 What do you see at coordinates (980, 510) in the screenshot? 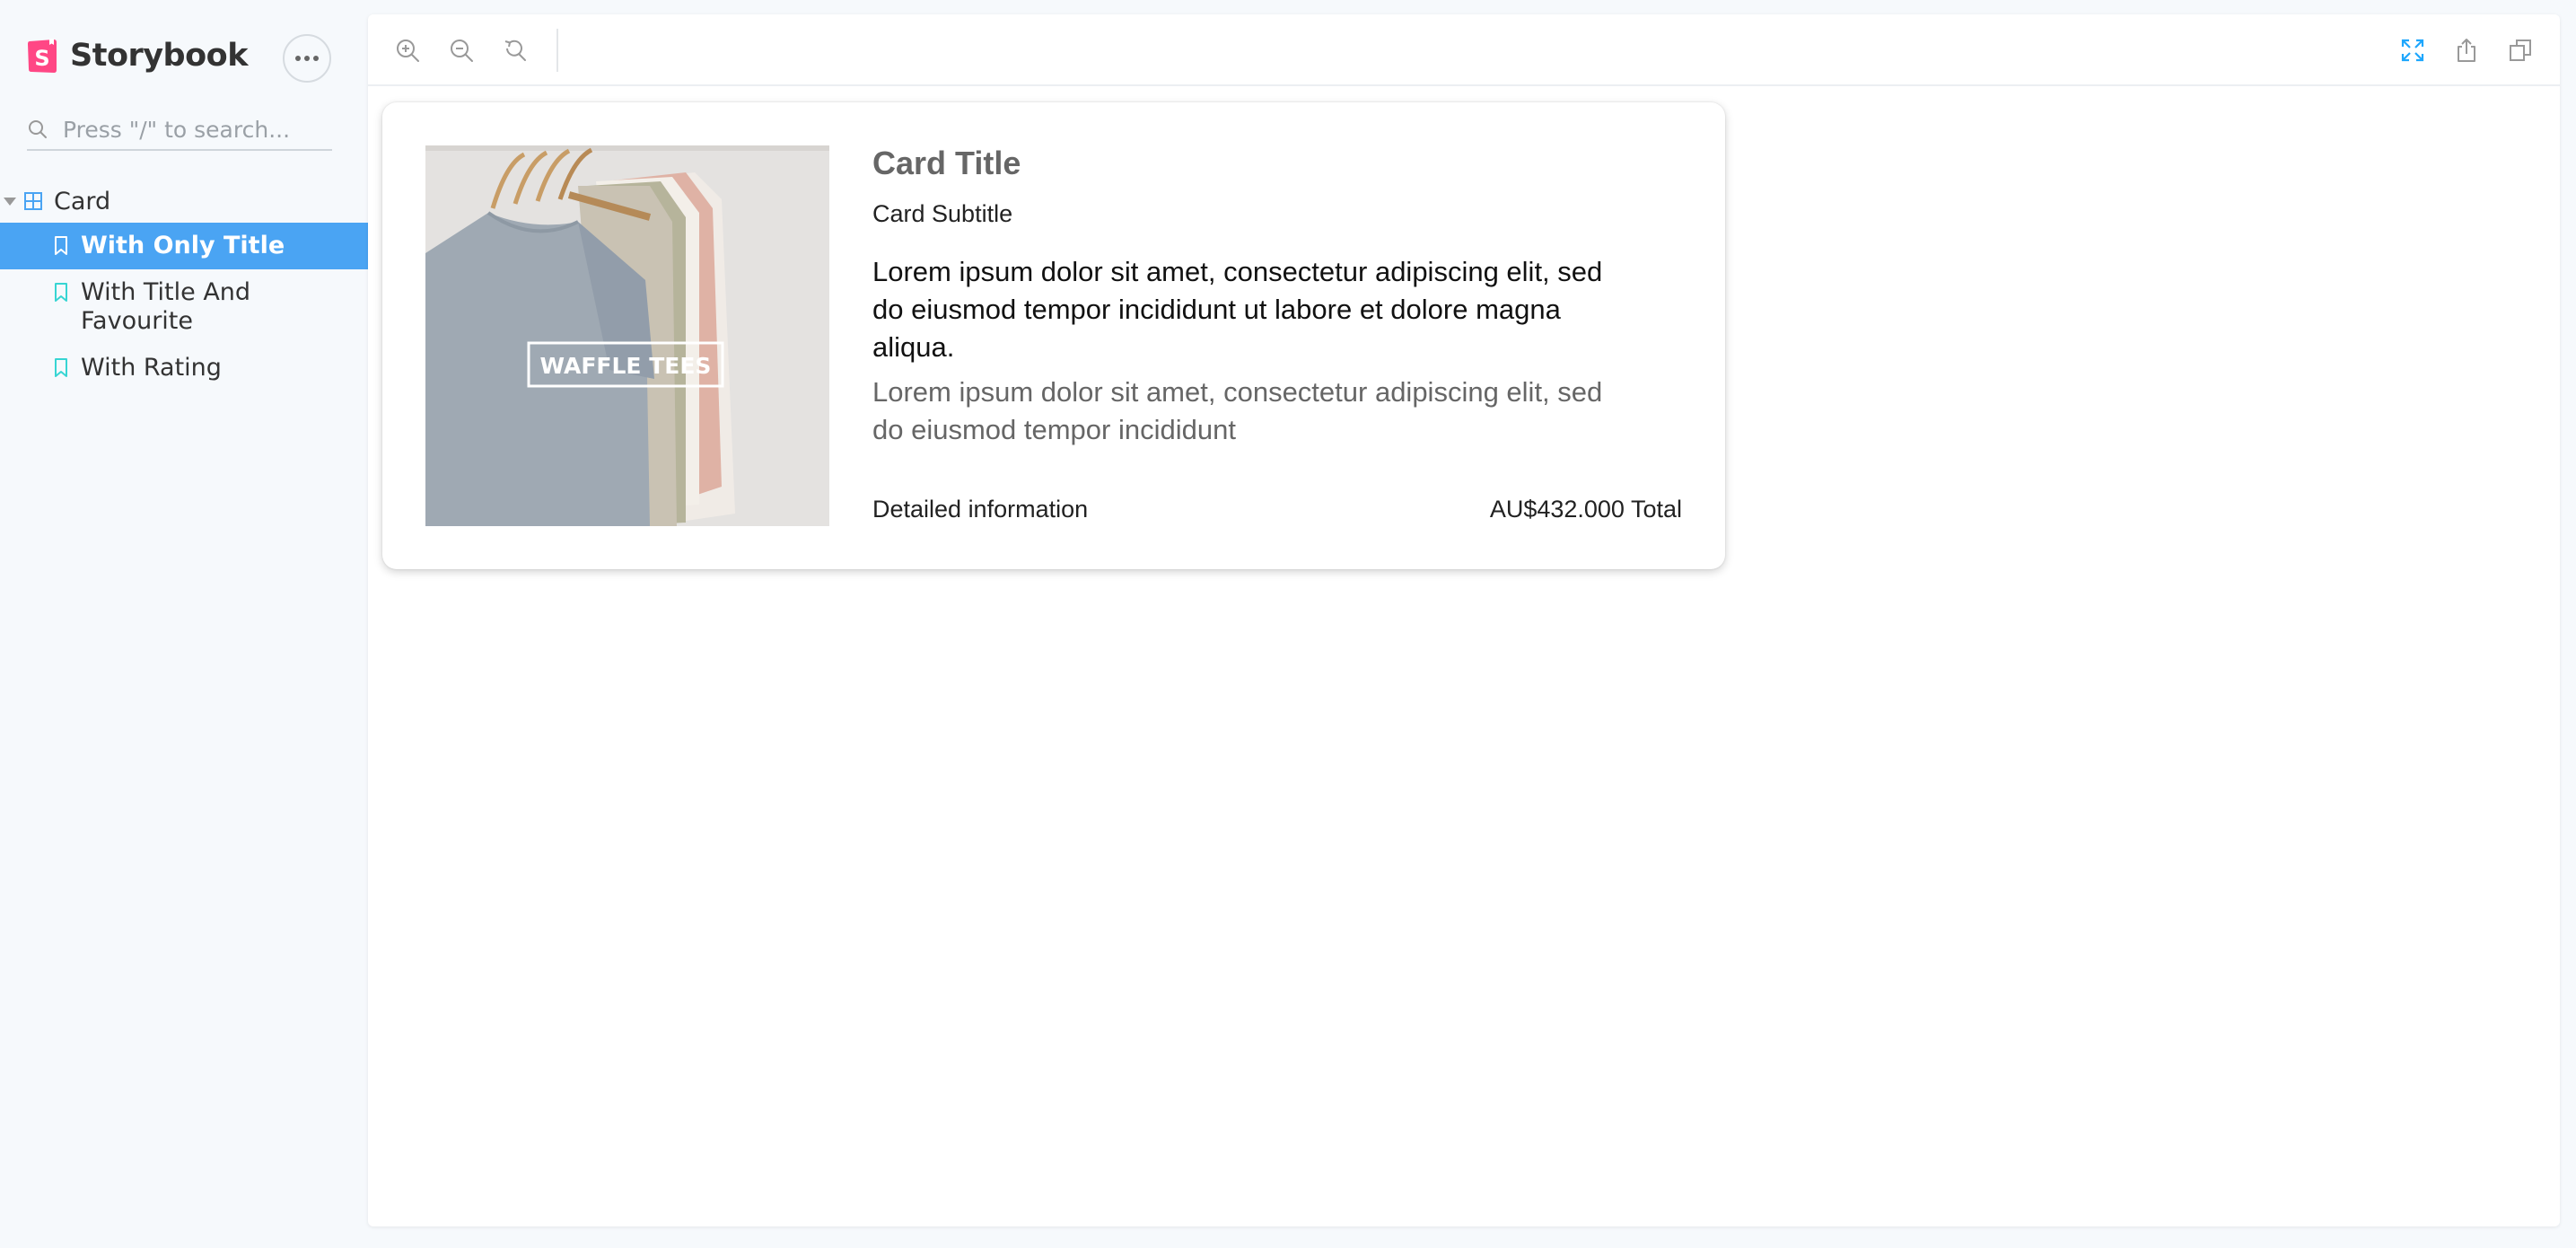
I see `card-footer-detail: Detailed information` at bounding box center [980, 510].